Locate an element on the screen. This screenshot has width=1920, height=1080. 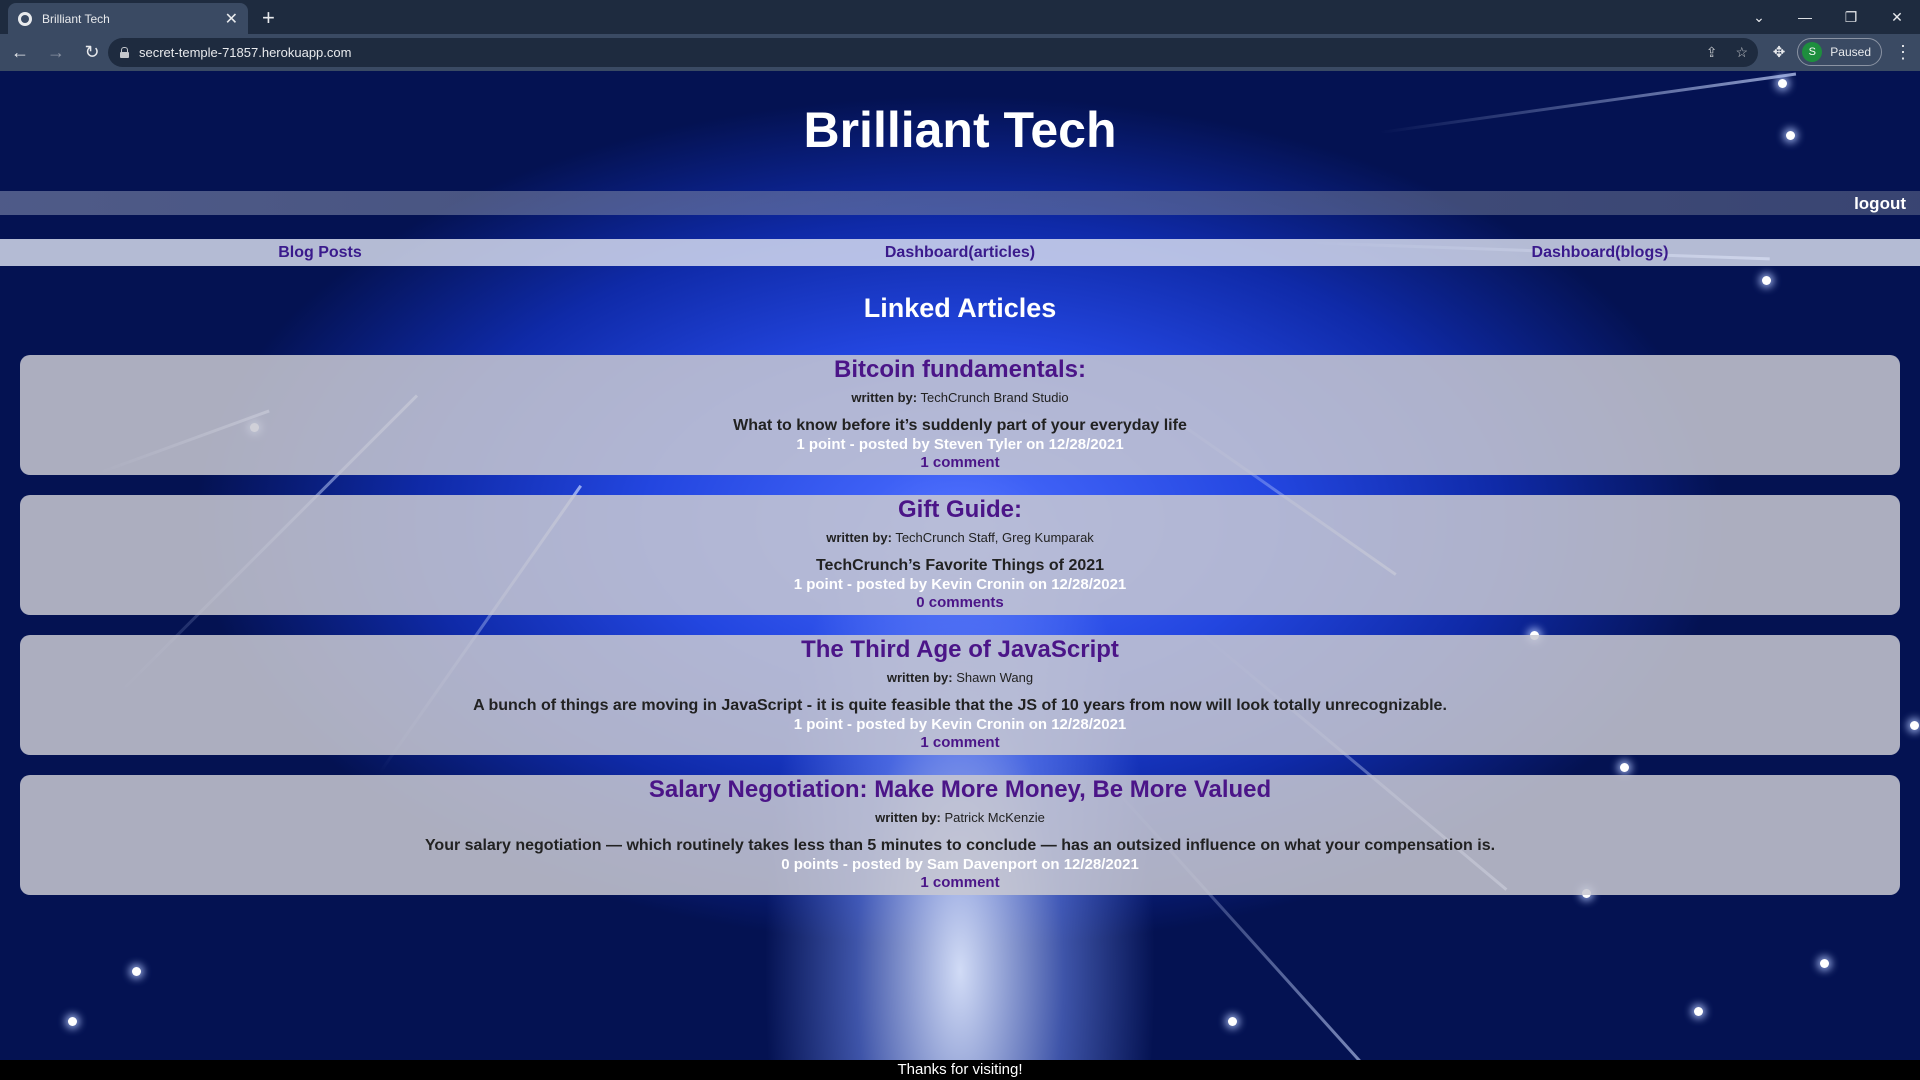
new-tab-icon: + is located at coordinates (268, 18).